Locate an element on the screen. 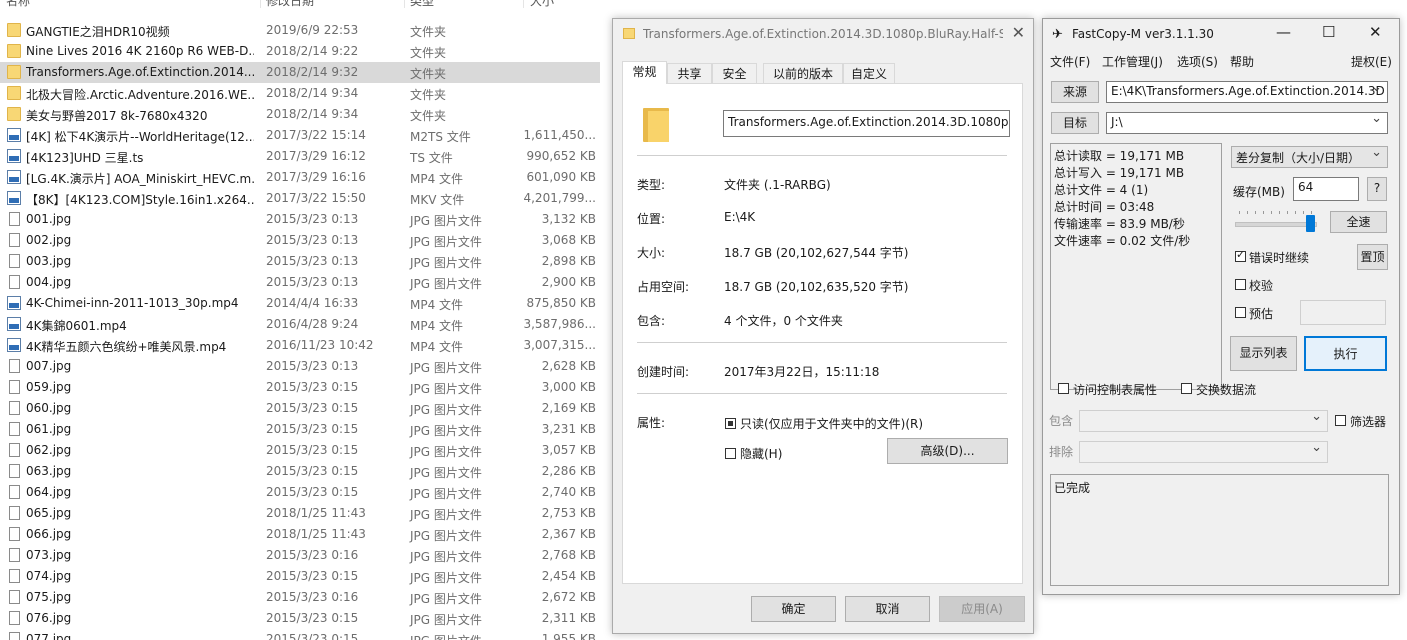 Image resolution: width=1407 pixels, height=640 pixels. include-filter-combo is located at coordinates (1203, 420).